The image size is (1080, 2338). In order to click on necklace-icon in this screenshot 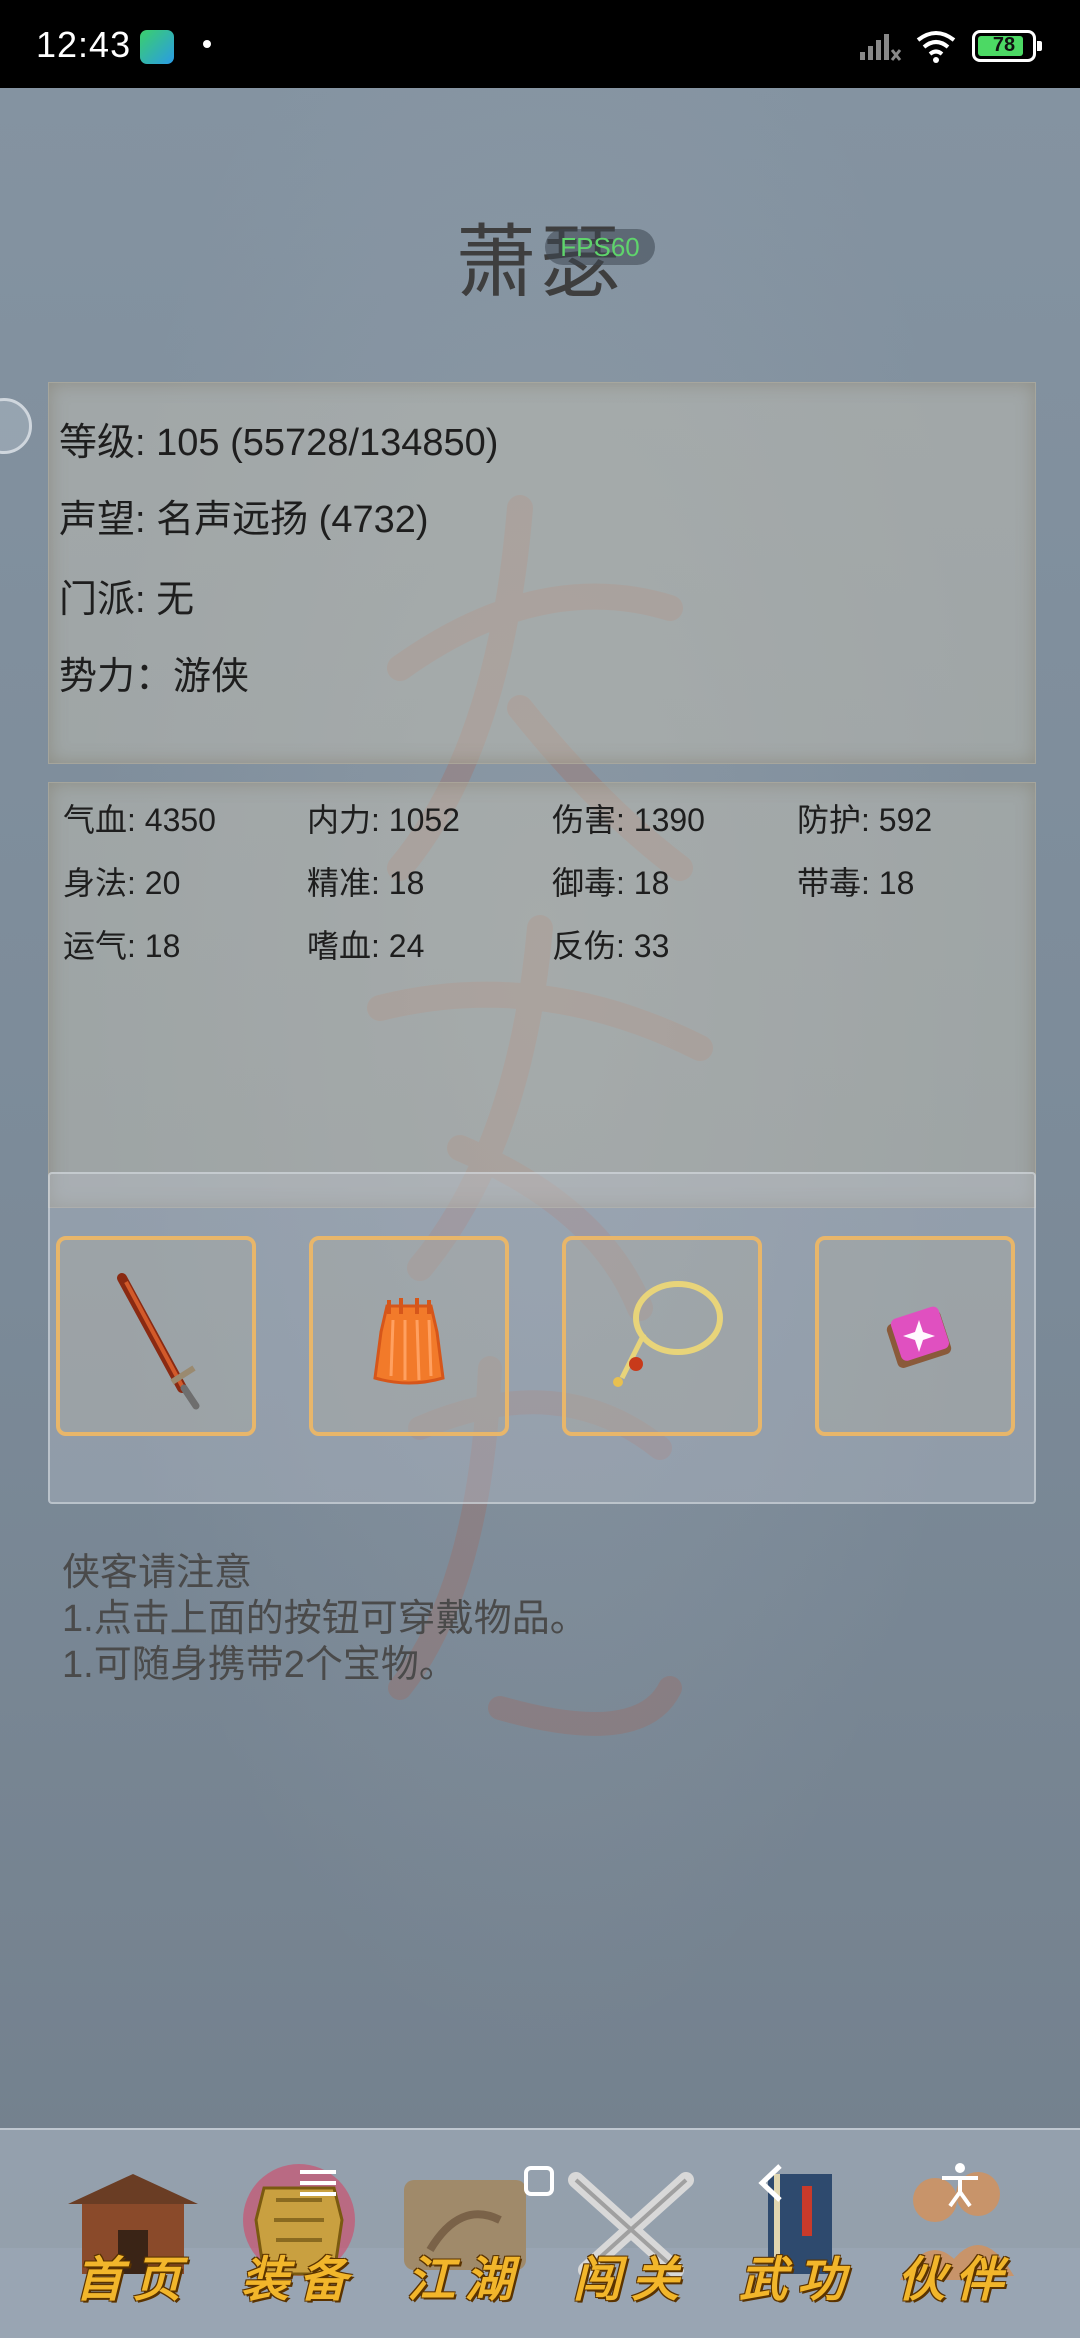, I will do `click(668, 1334)`.